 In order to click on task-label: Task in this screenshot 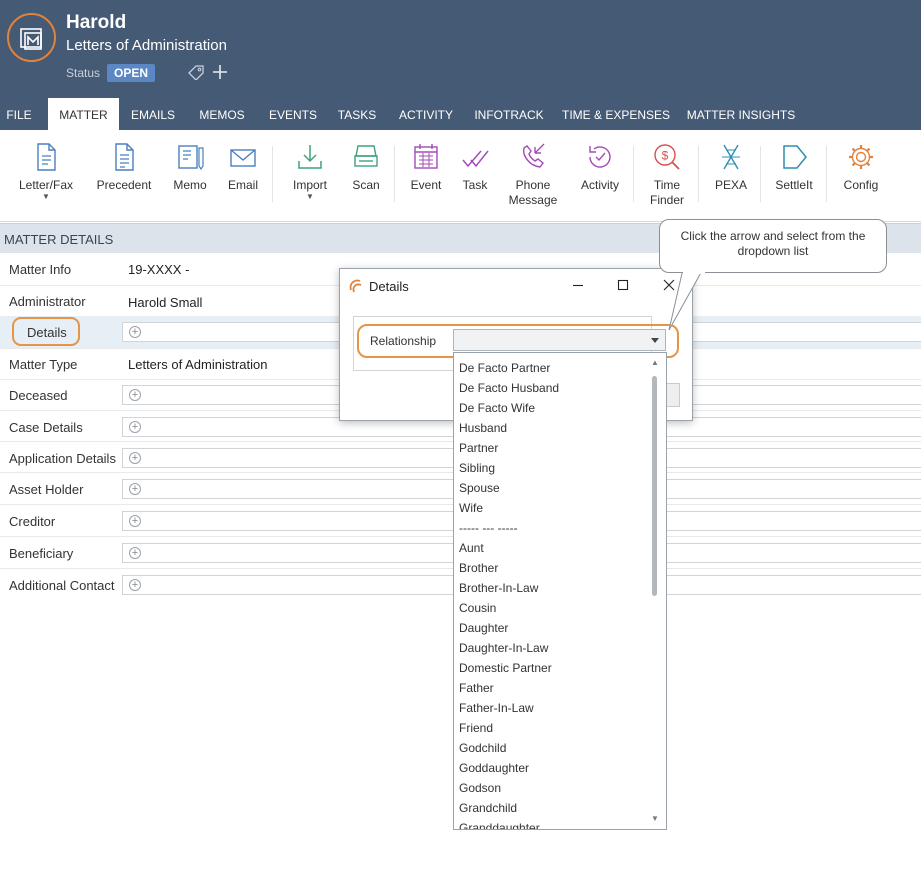, I will do `click(475, 185)`.